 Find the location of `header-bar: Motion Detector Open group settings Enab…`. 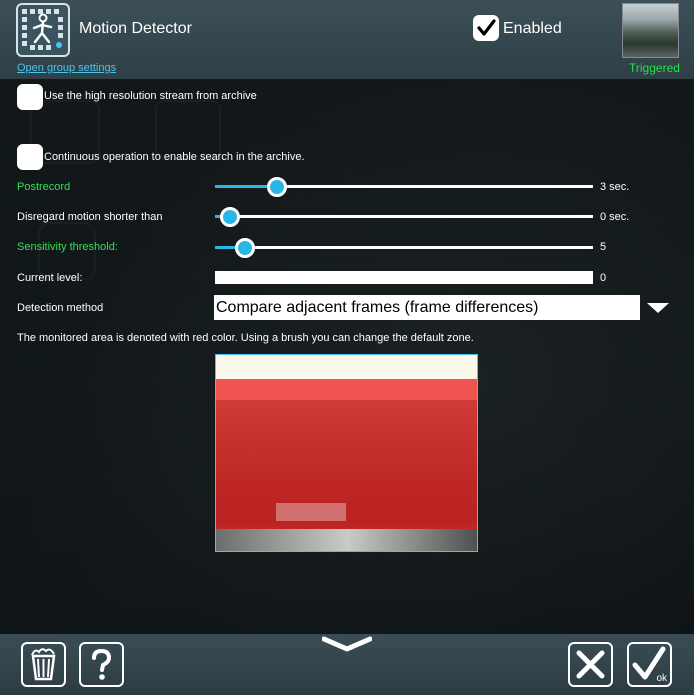

header-bar: Motion Detector Open group settings Enab… is located at coordinates (347, 39).